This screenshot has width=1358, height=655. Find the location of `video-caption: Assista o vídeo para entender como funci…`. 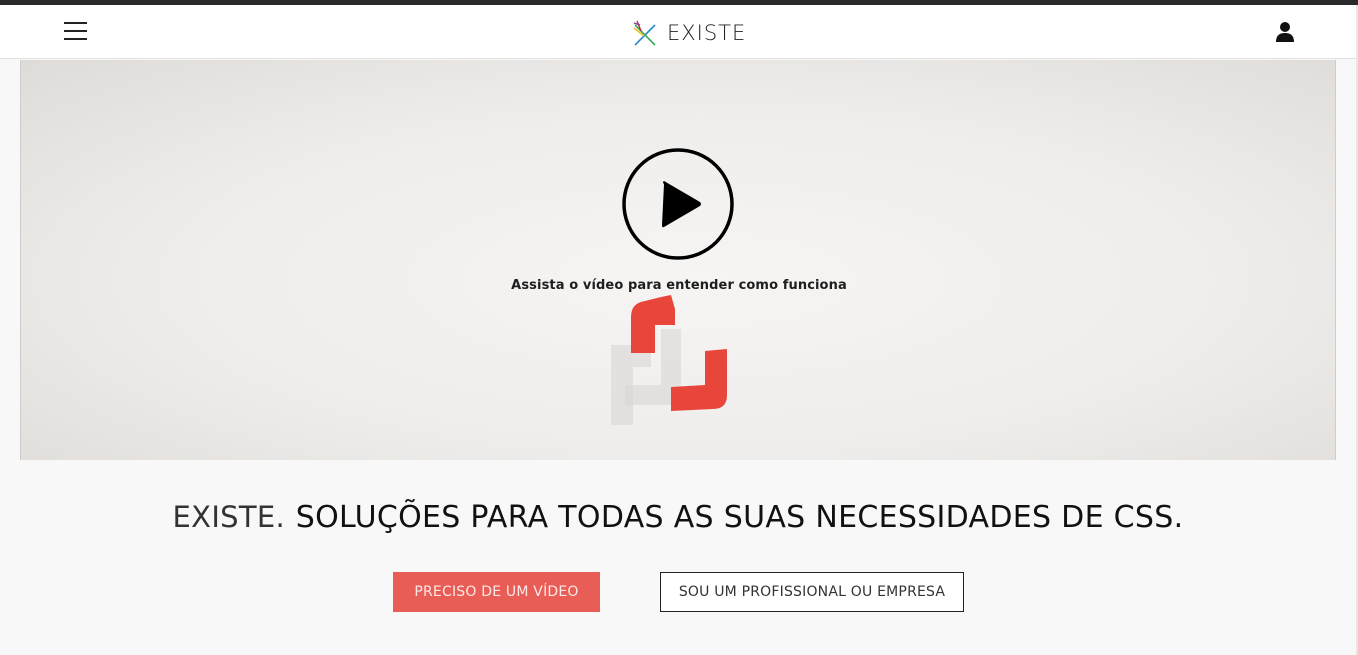

video-caption: Assista o vídeo para entender como funci… is located at coordinates (679, 285).